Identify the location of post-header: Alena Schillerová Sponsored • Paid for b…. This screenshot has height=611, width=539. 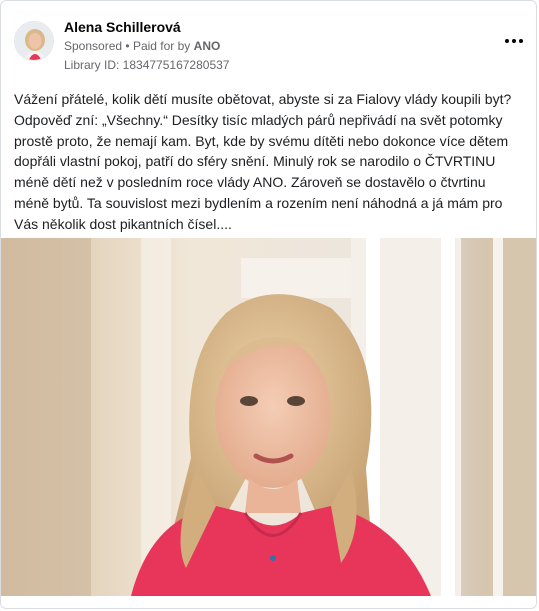
(270, 46).